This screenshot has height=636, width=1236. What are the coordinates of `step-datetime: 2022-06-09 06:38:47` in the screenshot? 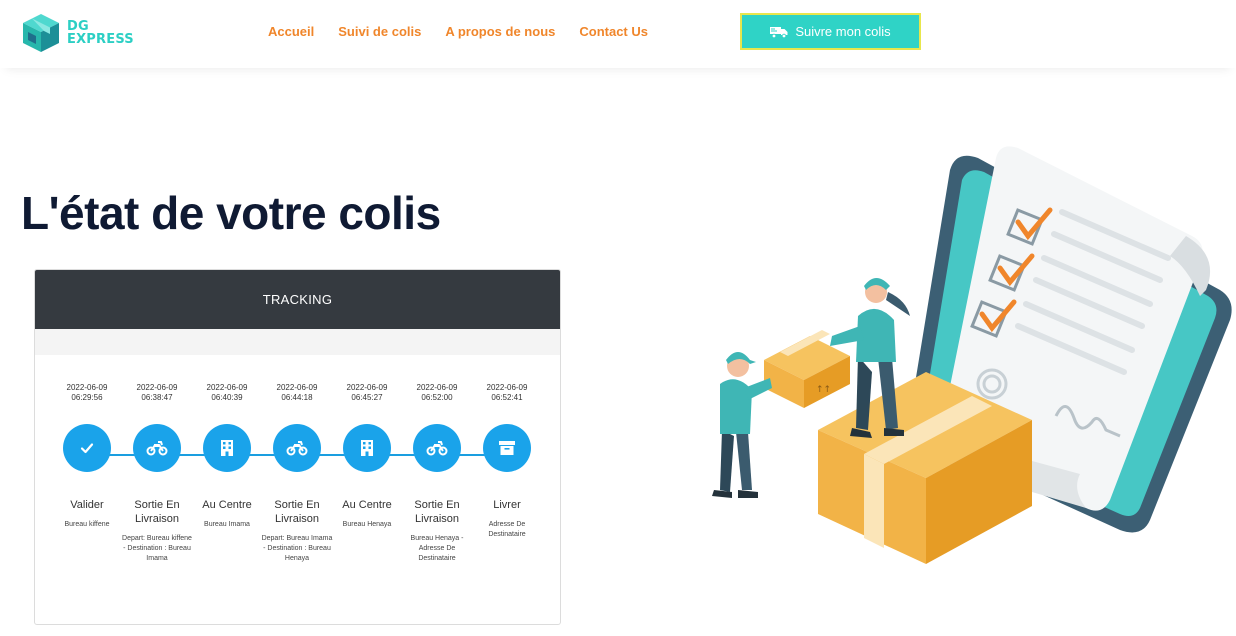 It's located at (157, 394).